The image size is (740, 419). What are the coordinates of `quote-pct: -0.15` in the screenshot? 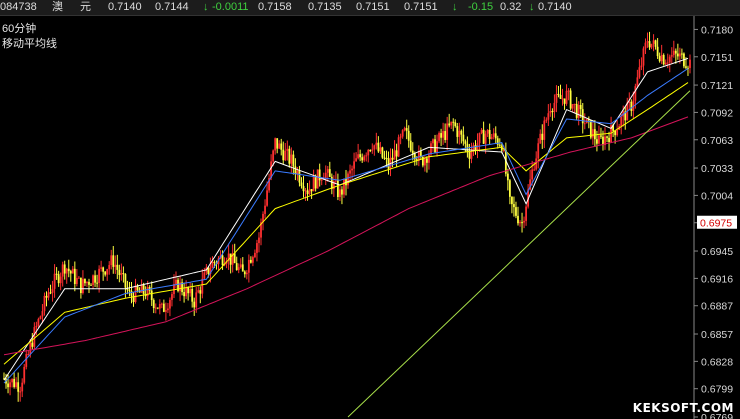 It's located at (481, 7).